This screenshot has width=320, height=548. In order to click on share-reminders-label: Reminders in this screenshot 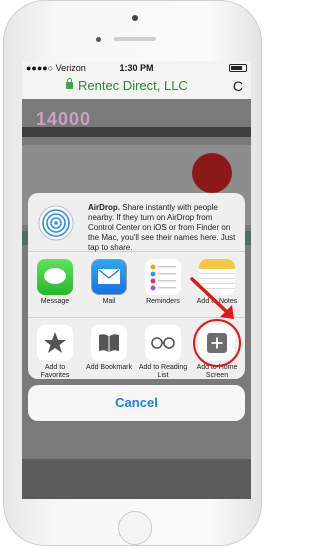, I will do `click(163, 301)`.